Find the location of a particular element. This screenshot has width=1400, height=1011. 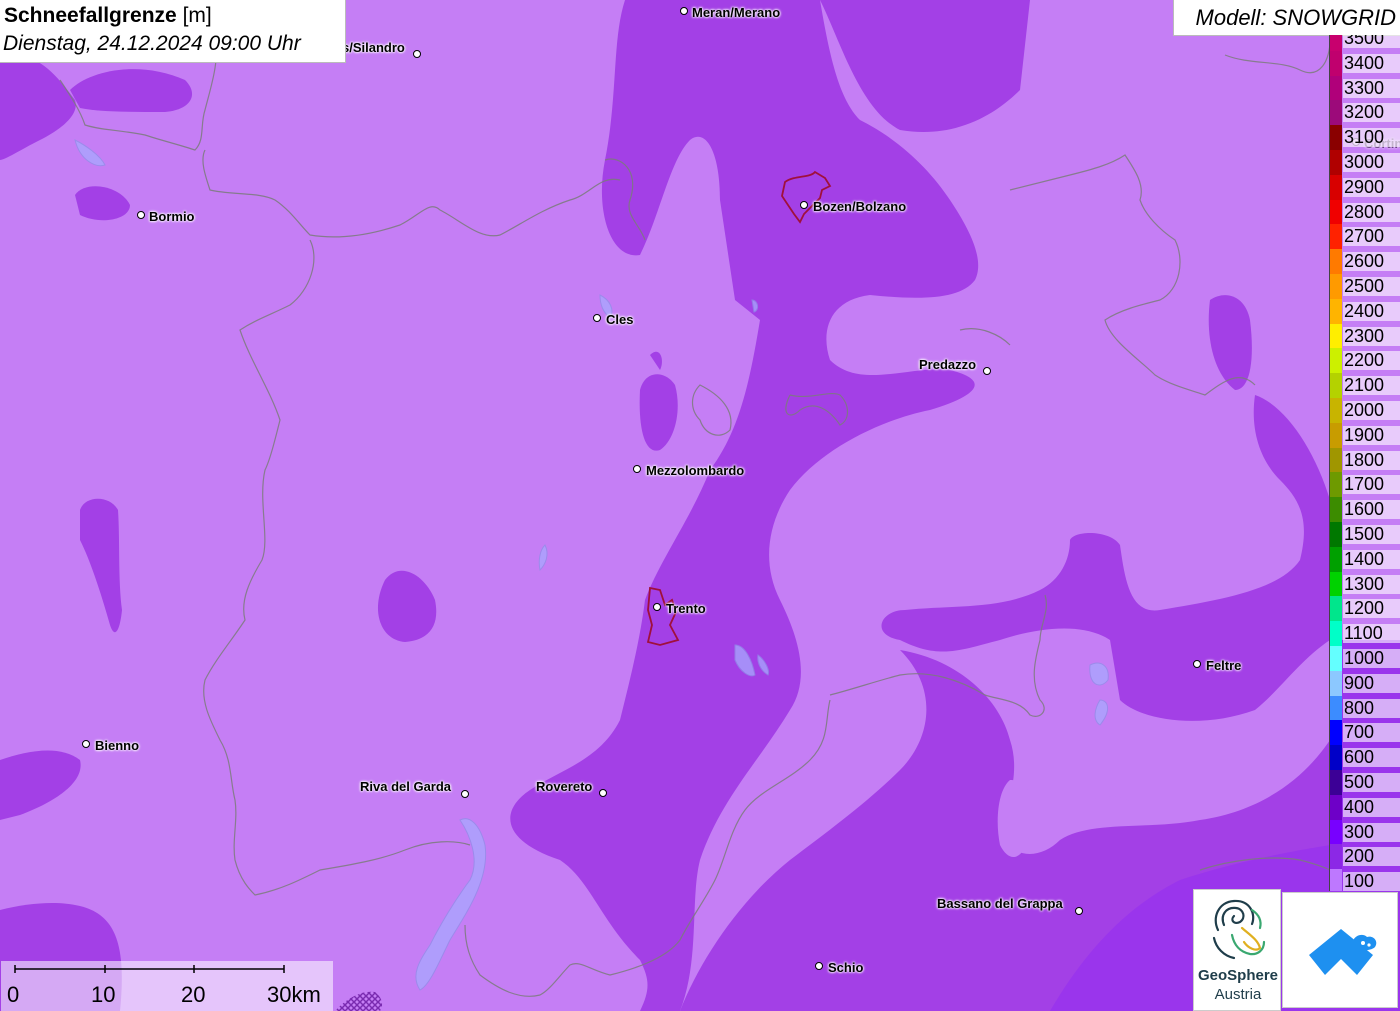

legend-entry: 1600 is located at coordinates (1364, 509).